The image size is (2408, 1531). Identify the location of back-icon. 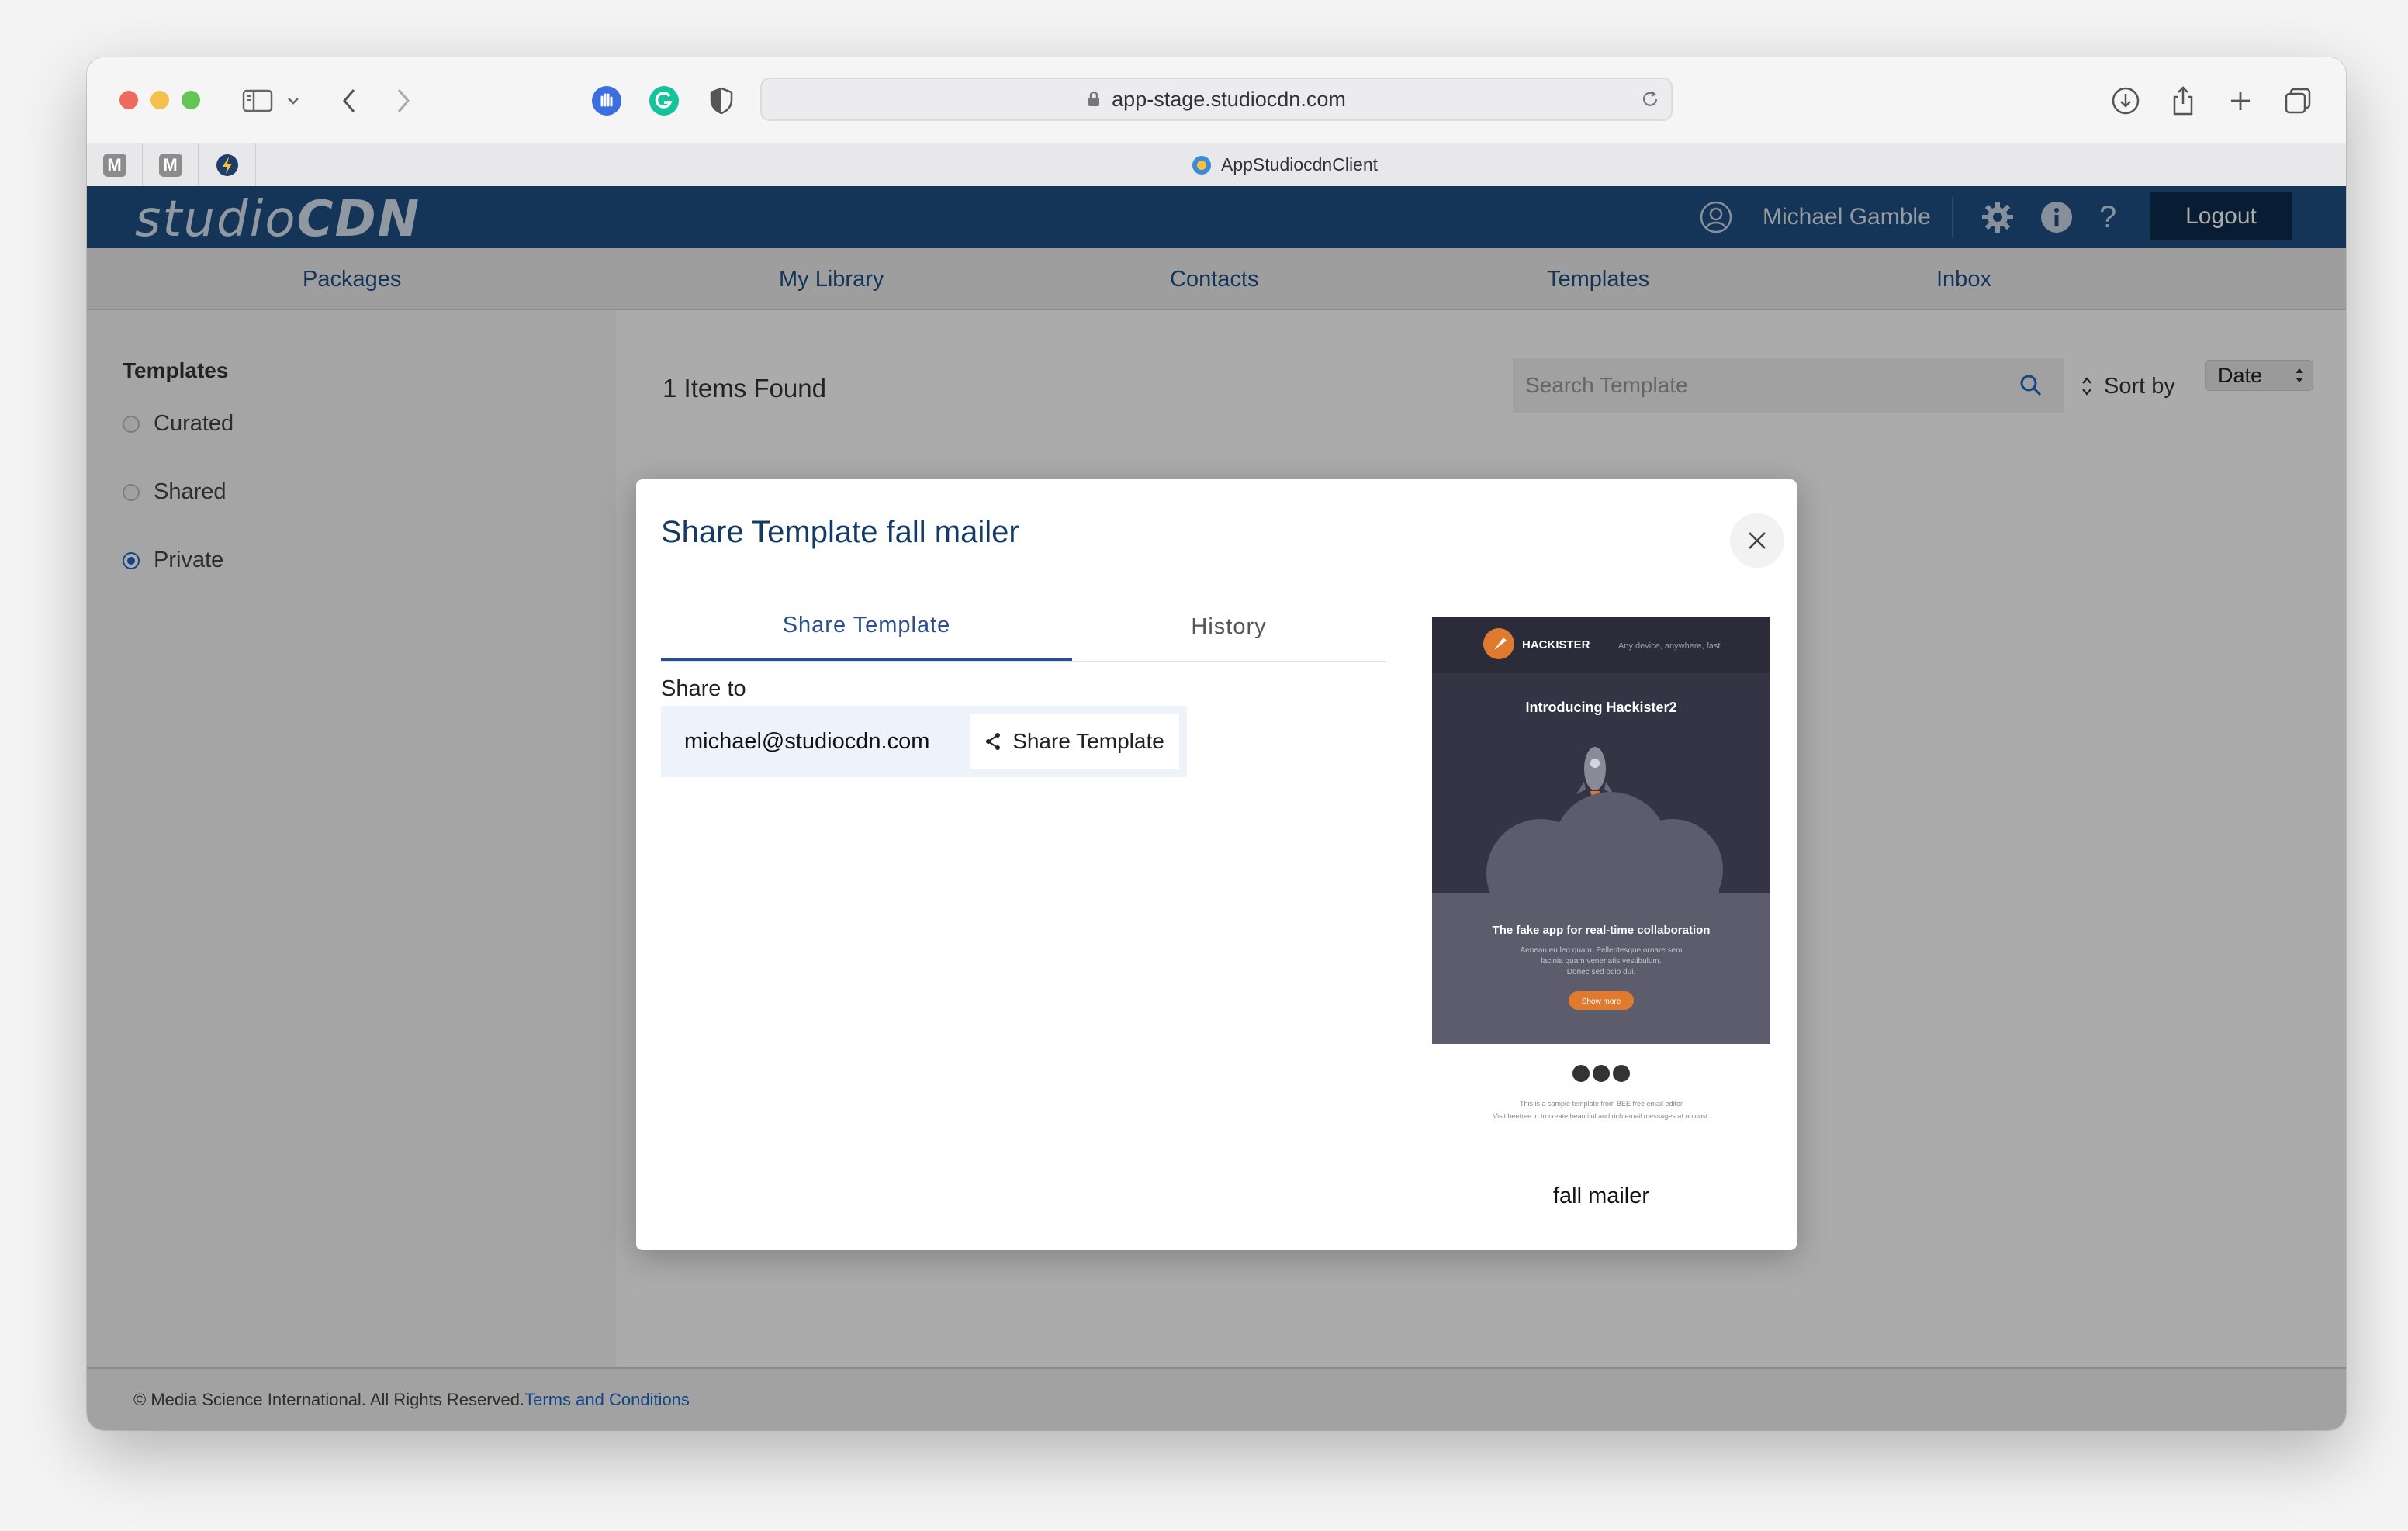
(349, 101).